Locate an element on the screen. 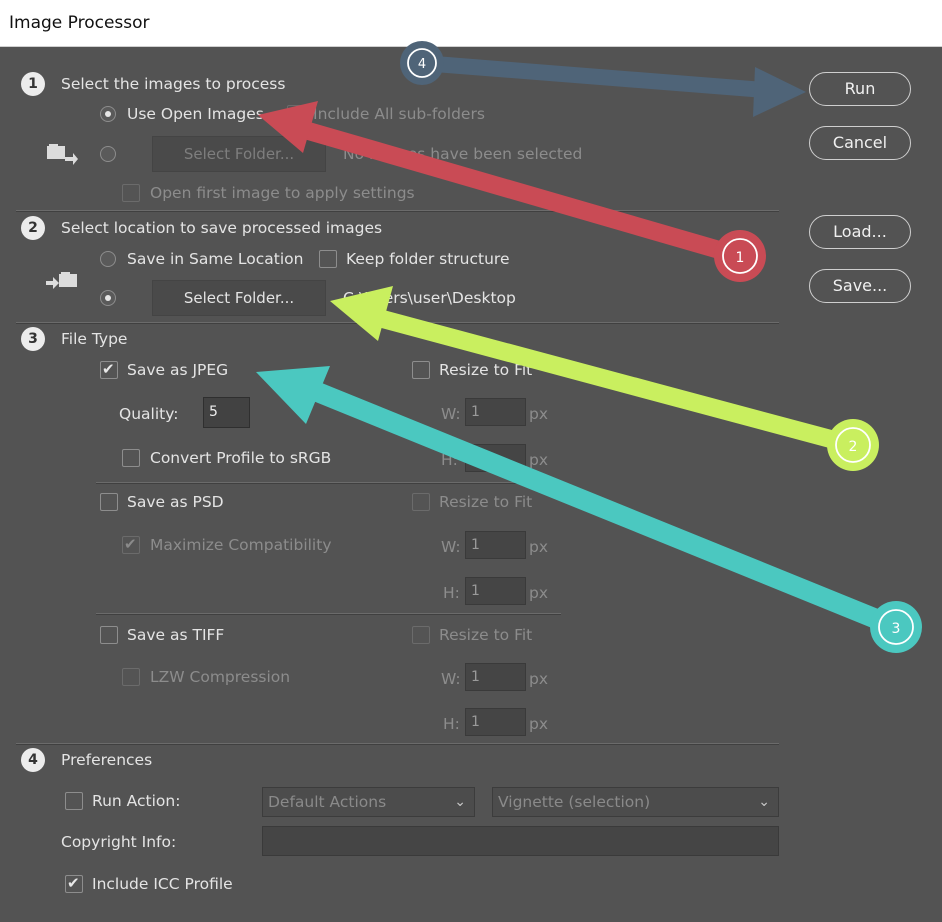 The image size is (942, 922). convert-srgb-label: Convert Profile to sRGB is located at coordinates (240, 458).